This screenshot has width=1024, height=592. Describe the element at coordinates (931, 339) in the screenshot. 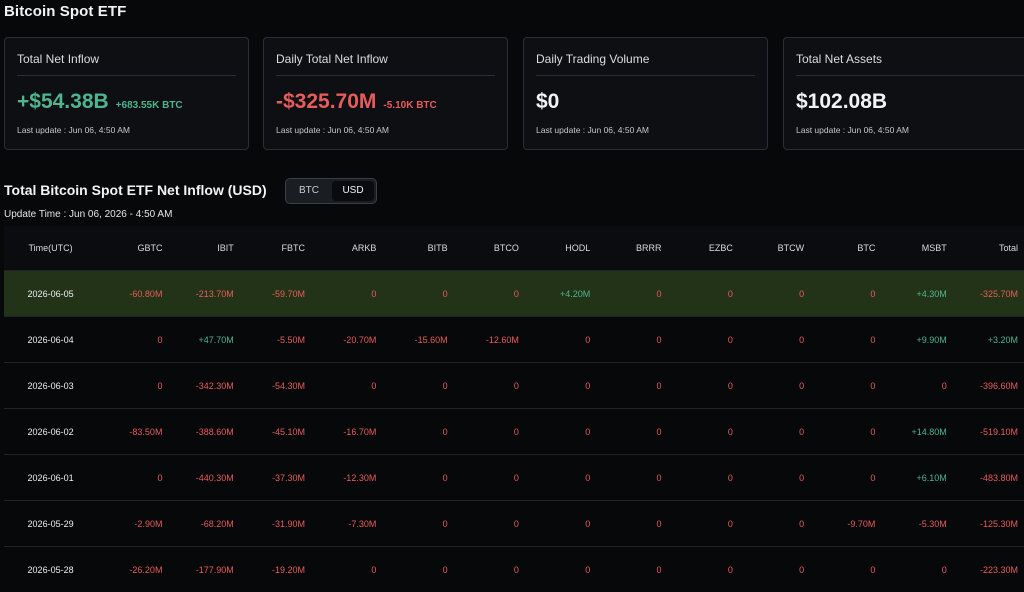

I see `value-cell: +9.90M` at that location.